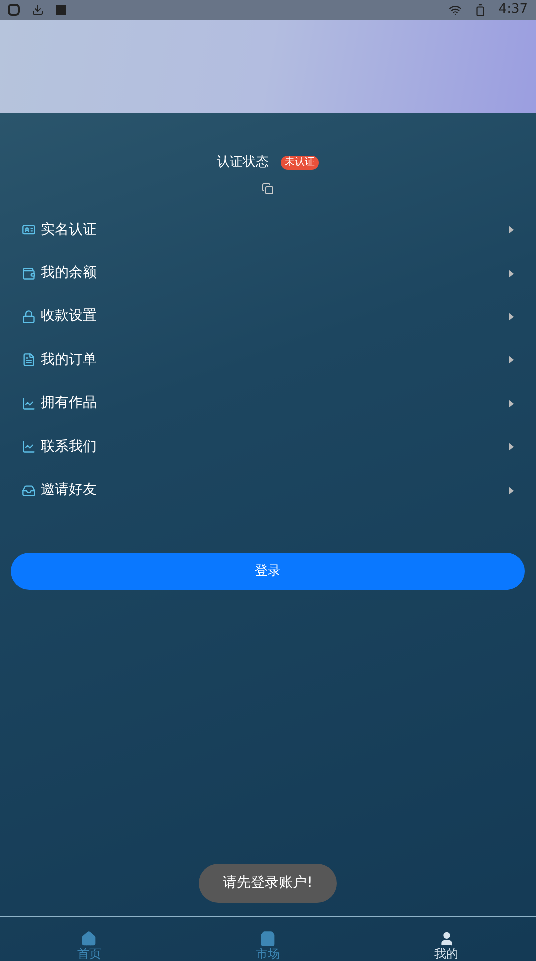  I want to click on wifi-icon, so click(455, 10).